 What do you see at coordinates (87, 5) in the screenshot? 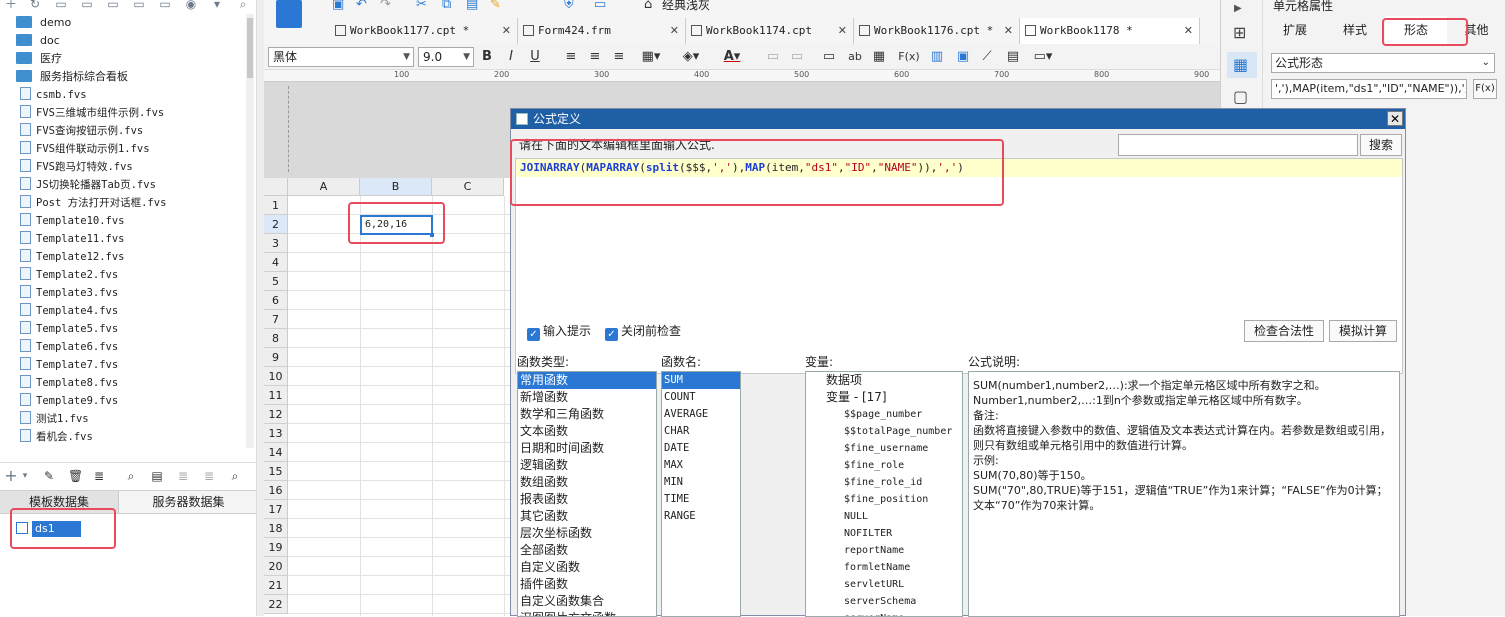
I see `edit-icon: ▭` at bounding box center [87, 5].